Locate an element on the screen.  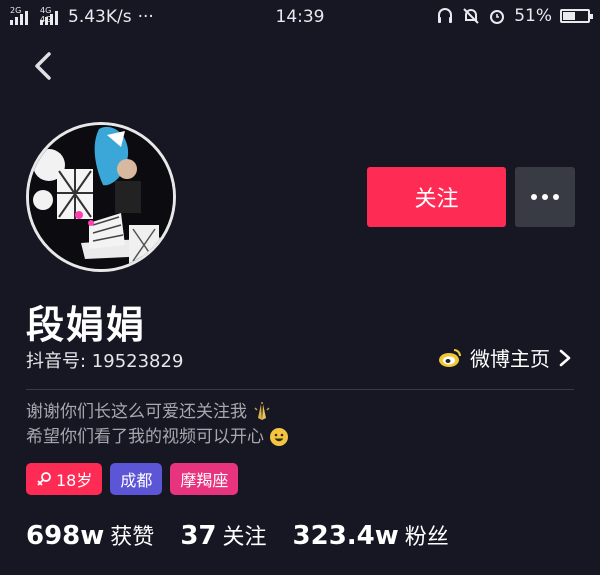
bio-line-1-row: 谢谢你们长这么可爱还关注我 is located at coordinates (157, 412).